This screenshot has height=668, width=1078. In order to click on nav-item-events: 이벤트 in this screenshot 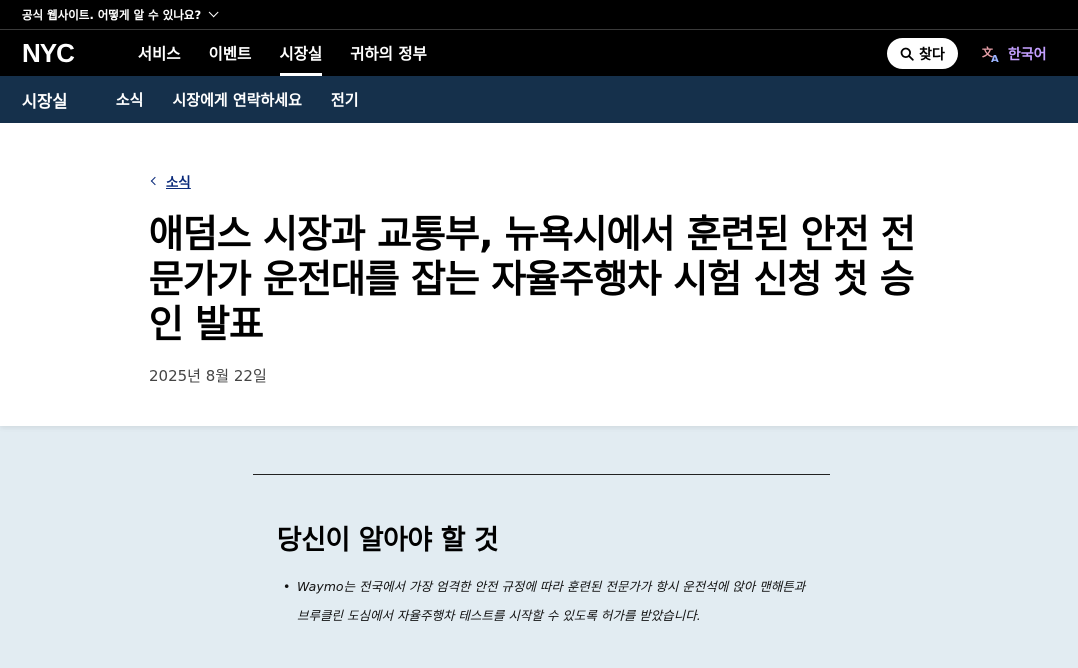, I will do `click(230, 53)`.